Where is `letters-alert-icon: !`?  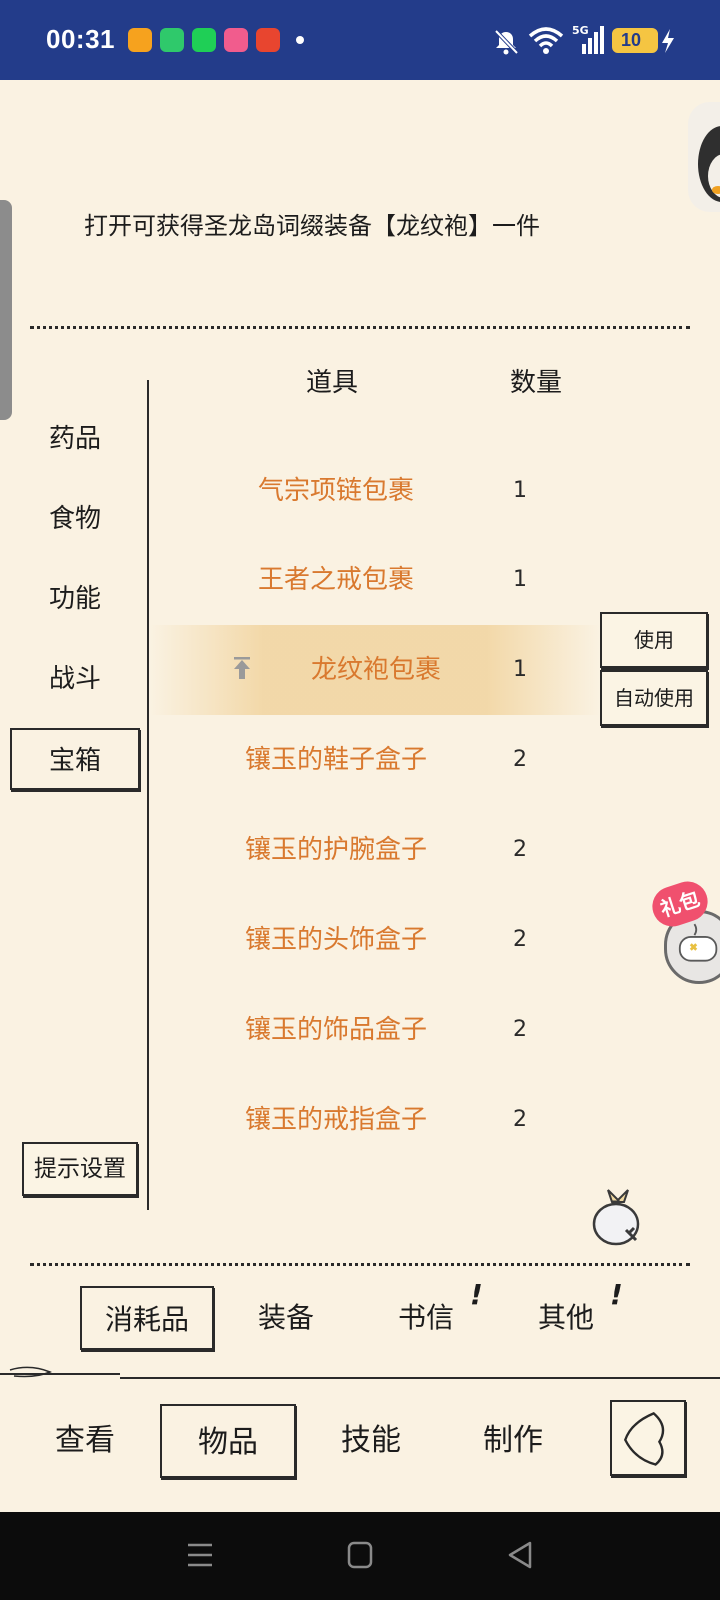 letters-alert-icon: ! is located at coordinates (476, 1294).